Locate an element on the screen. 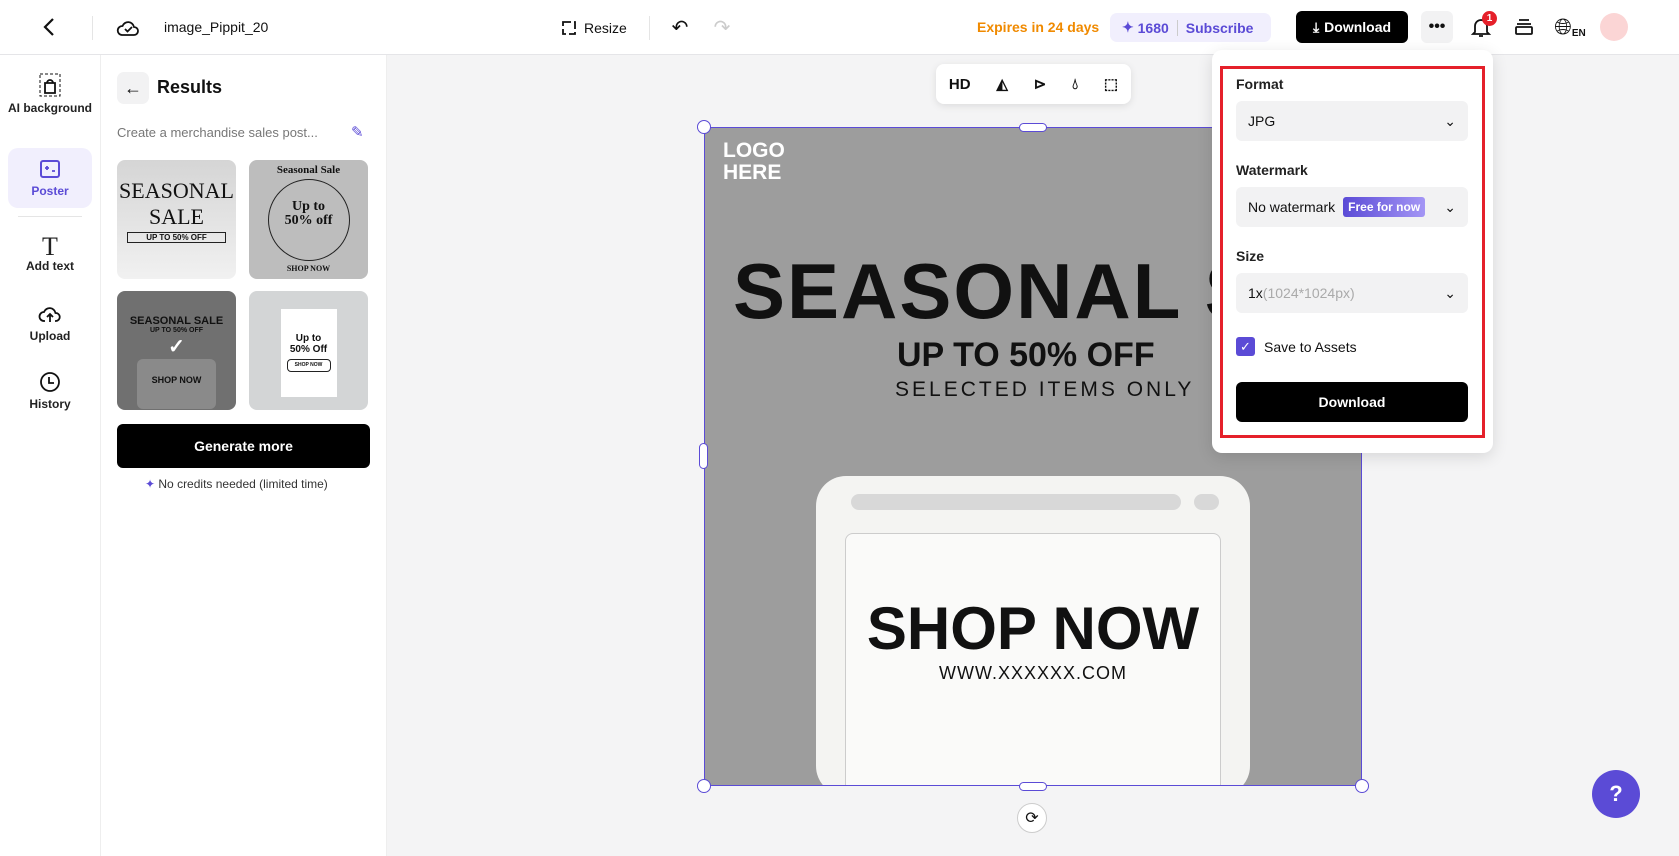 This screenshot has height=856, width=1679. rail-label: History is located at coordinates (50, 404).